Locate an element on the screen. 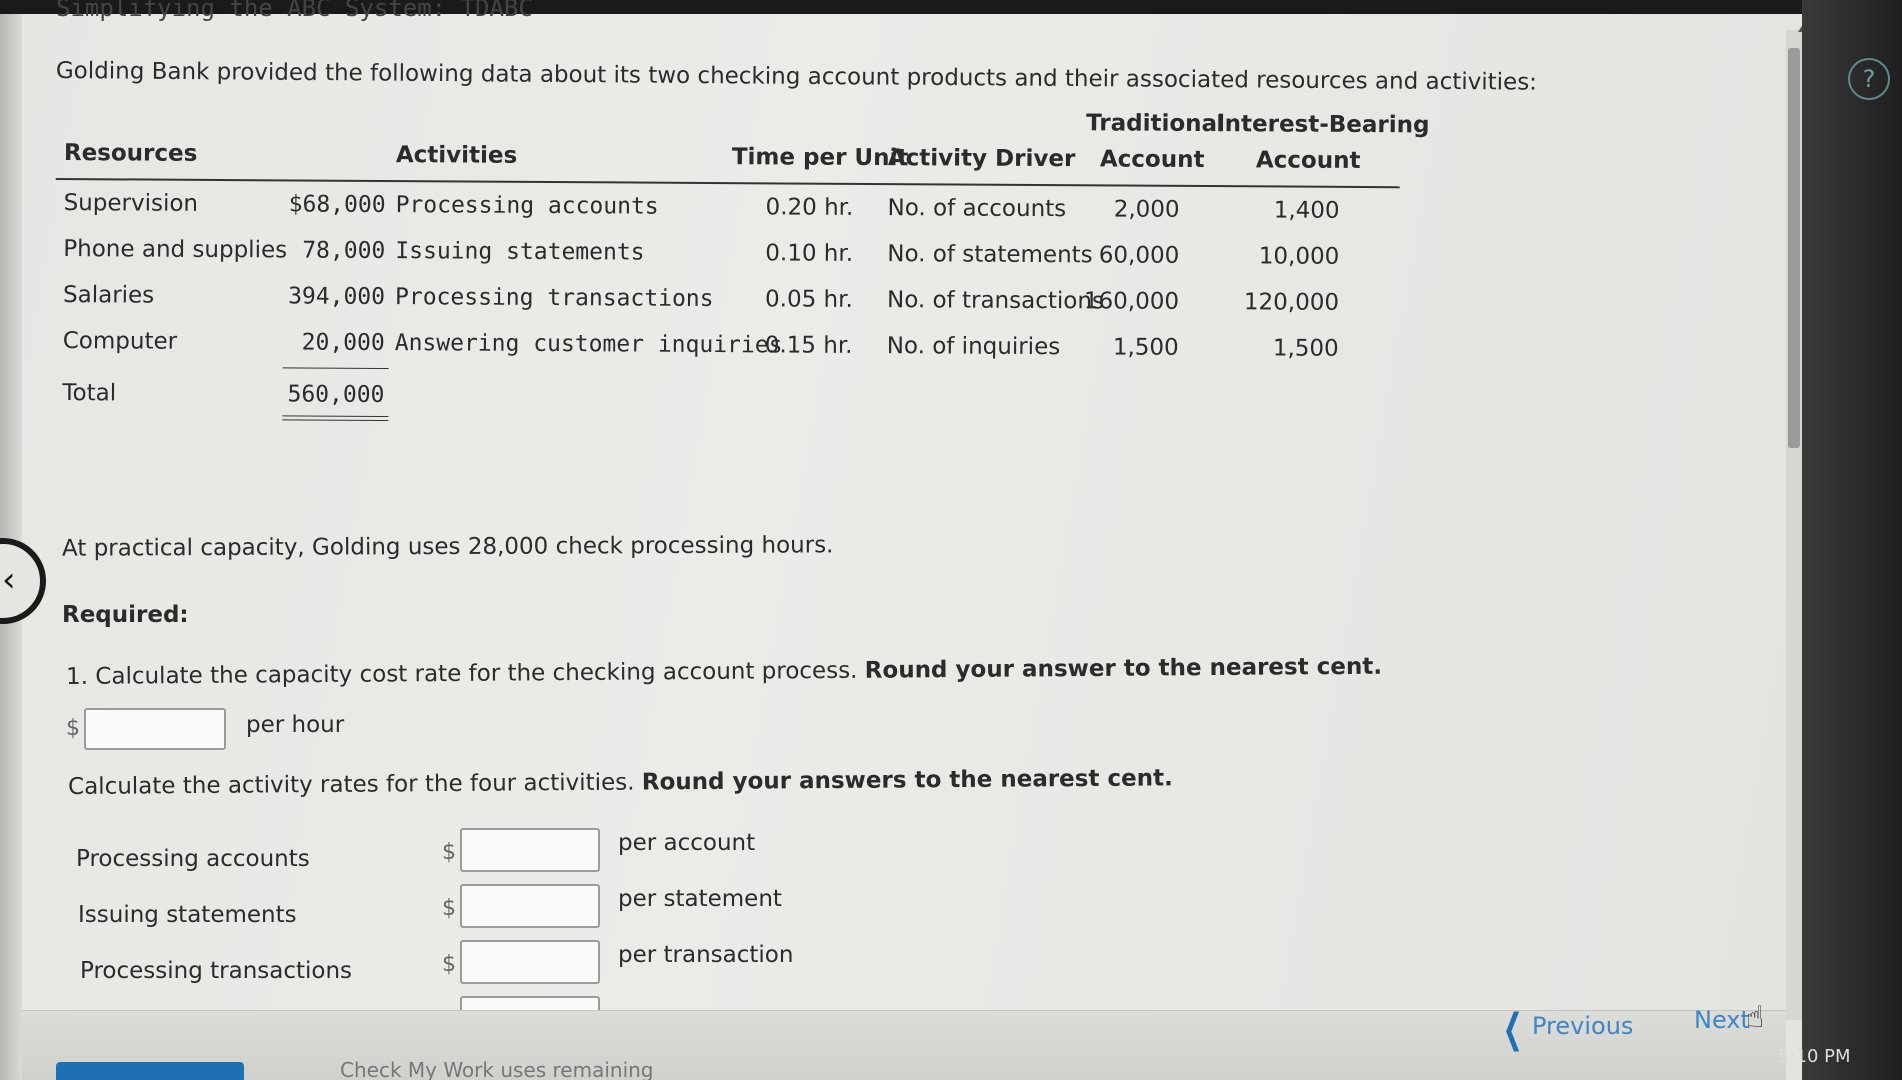 The width and height of the screenshot is (1902, 1080). row-activity: Processing transactions is located at coordinates (554, 298).